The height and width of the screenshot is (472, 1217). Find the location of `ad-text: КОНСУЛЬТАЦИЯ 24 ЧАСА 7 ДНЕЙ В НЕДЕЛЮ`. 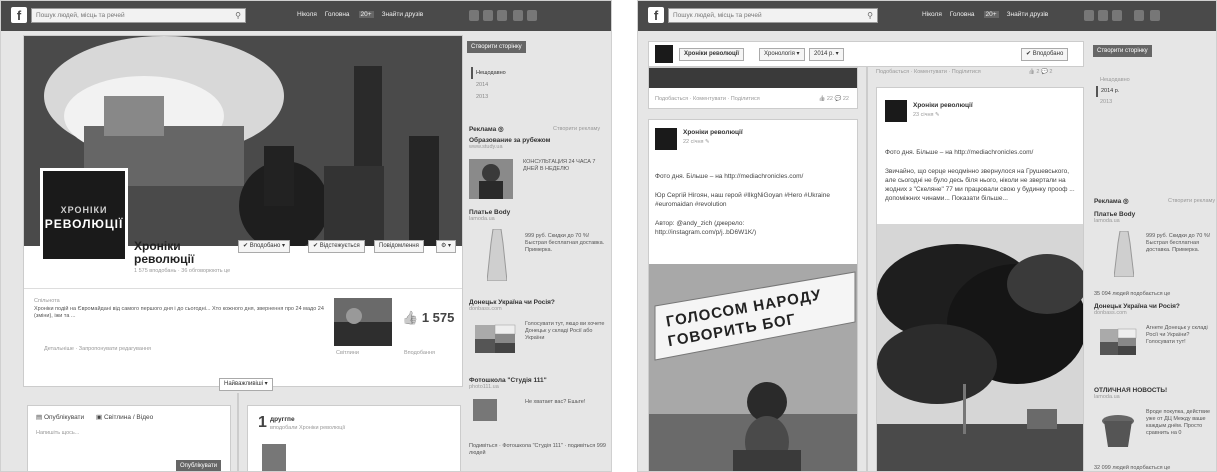

ad-text: КОНСУЛЬТАЦИЯ 24 ЧАСА 7 ДНЕЙ В НЕДЕЛЮ is located at coordinates (559, 165).